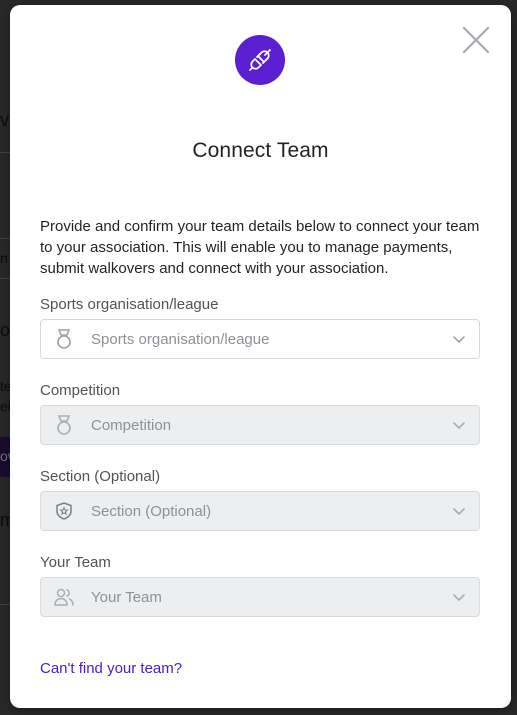  What do you see at coordinates (260, 150) in the screenshot?
I see `modal-title: Connect Team` at bounding box center [260, 150].